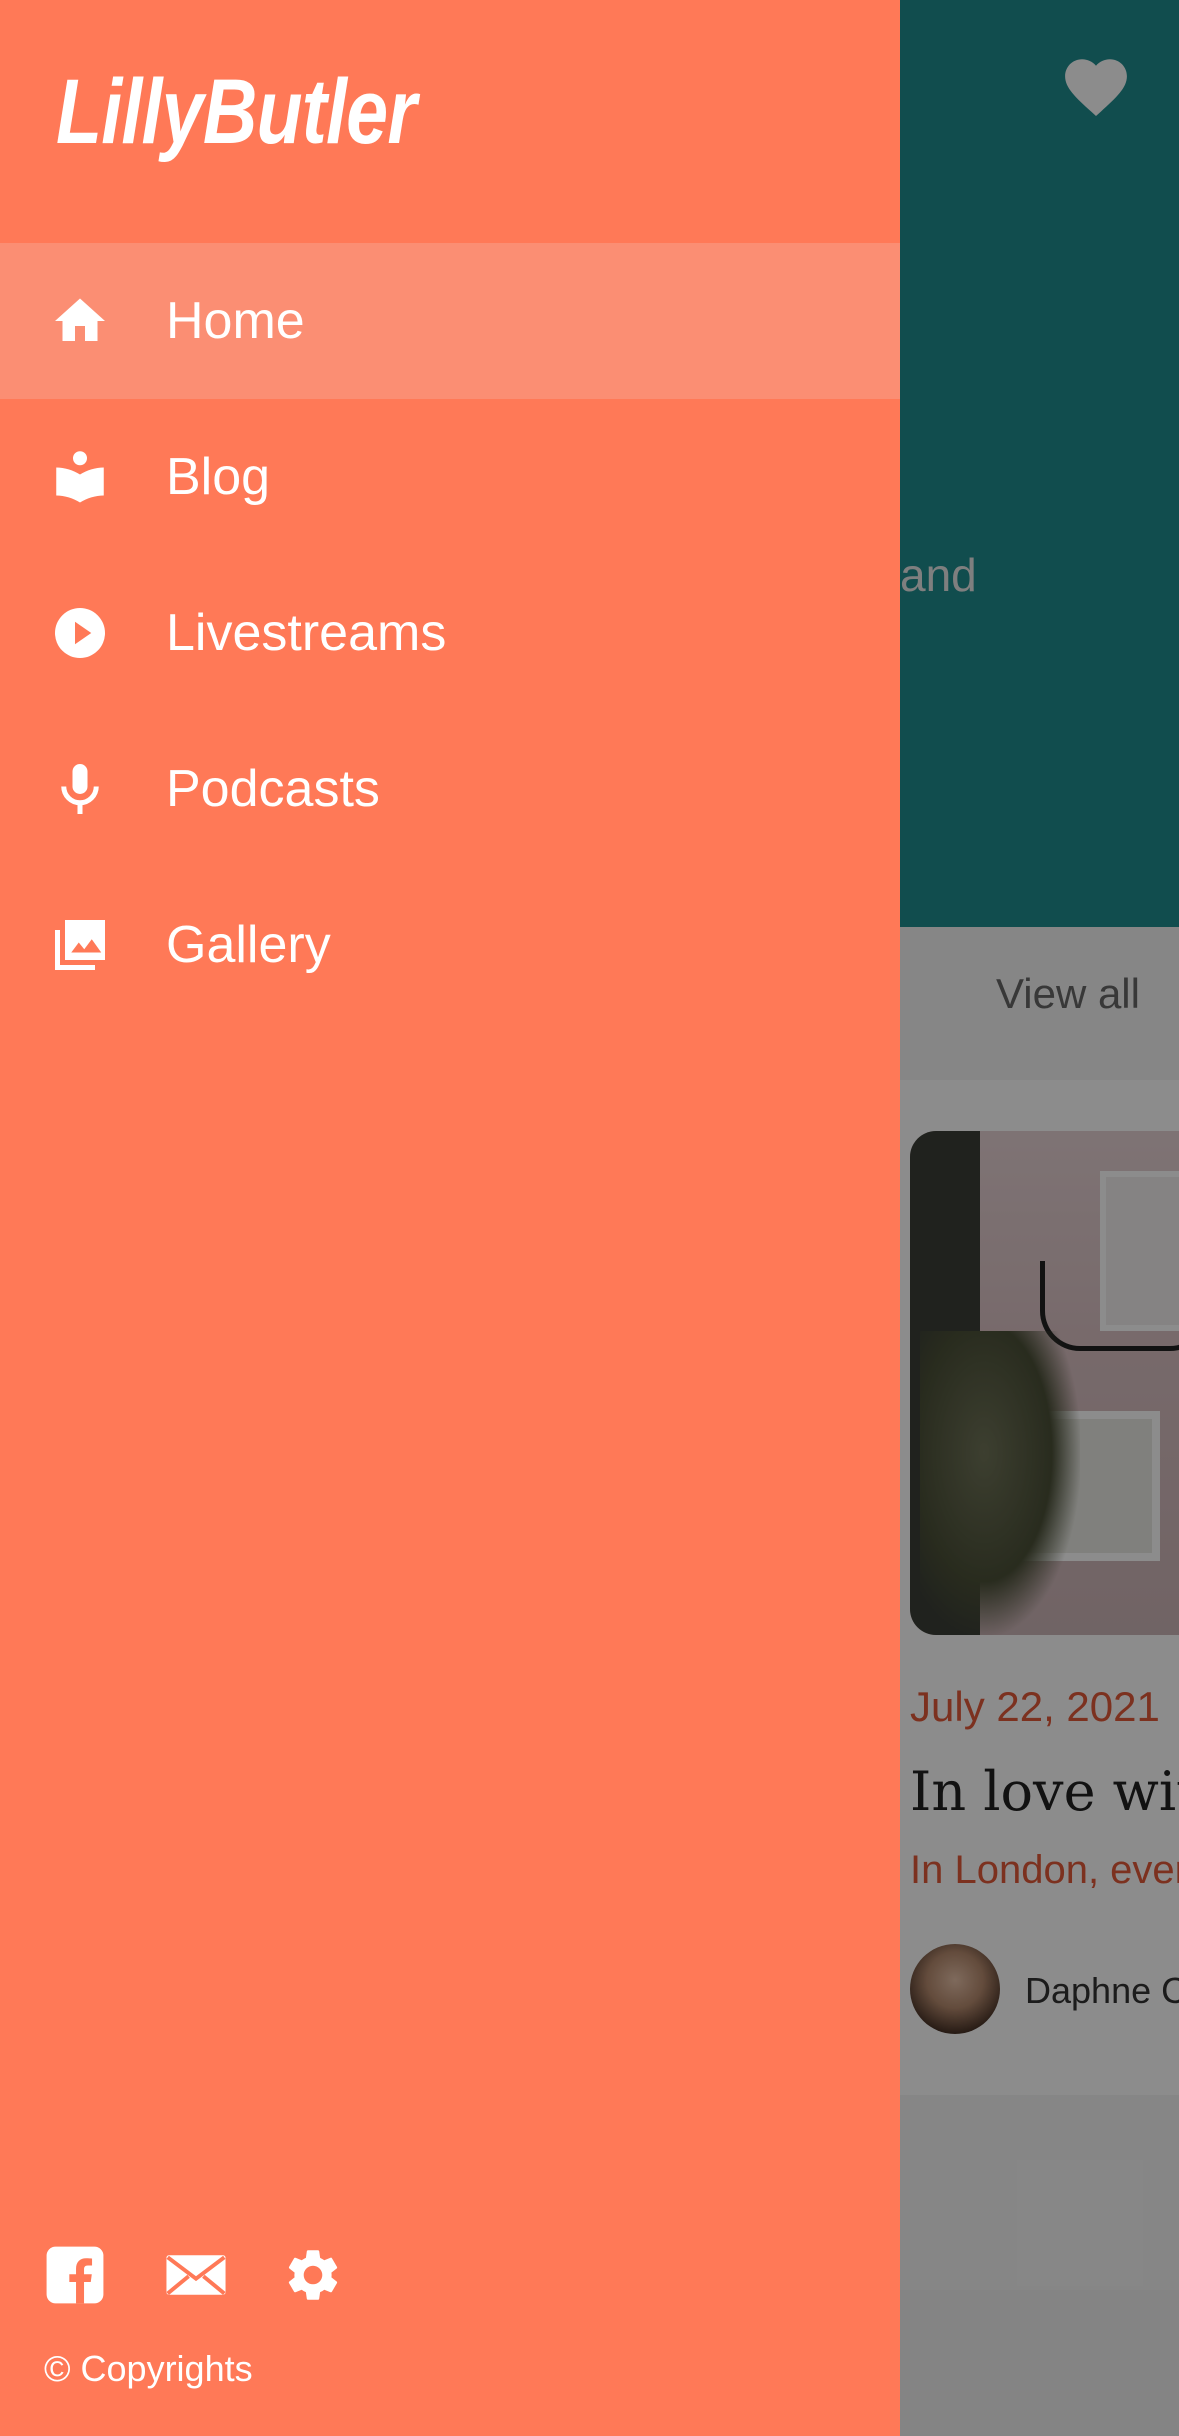 The image size is (1179, 2436). What do you see at coordinates (196, 2276) in the screenshot?
I see `mail-icon` at bounding box center [196, 2276].